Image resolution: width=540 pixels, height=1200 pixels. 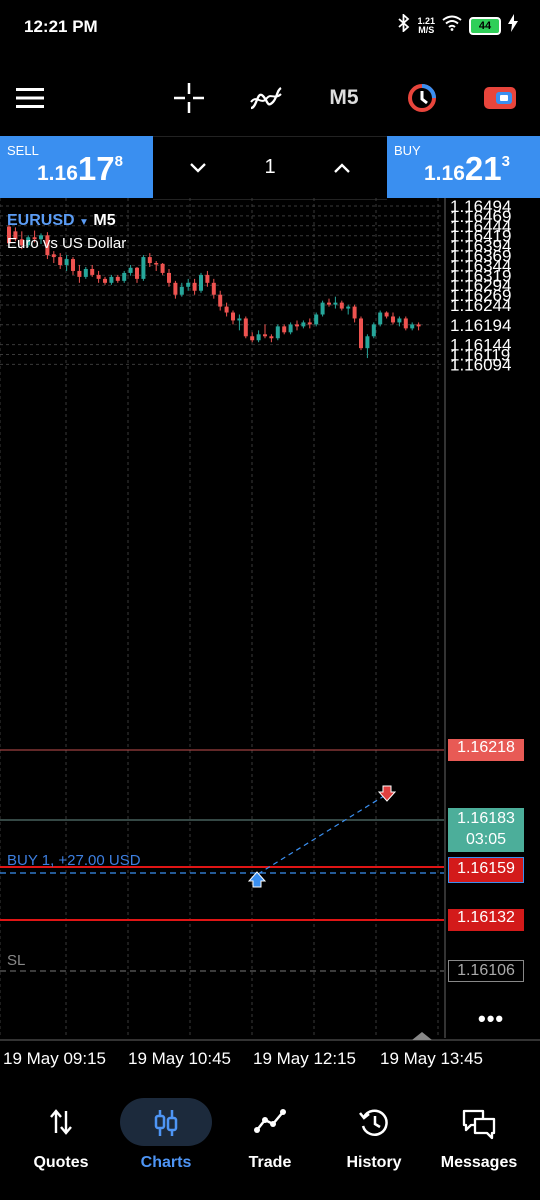 I want to click on network-speed-unit: M/S, so click(x=426, y=29).